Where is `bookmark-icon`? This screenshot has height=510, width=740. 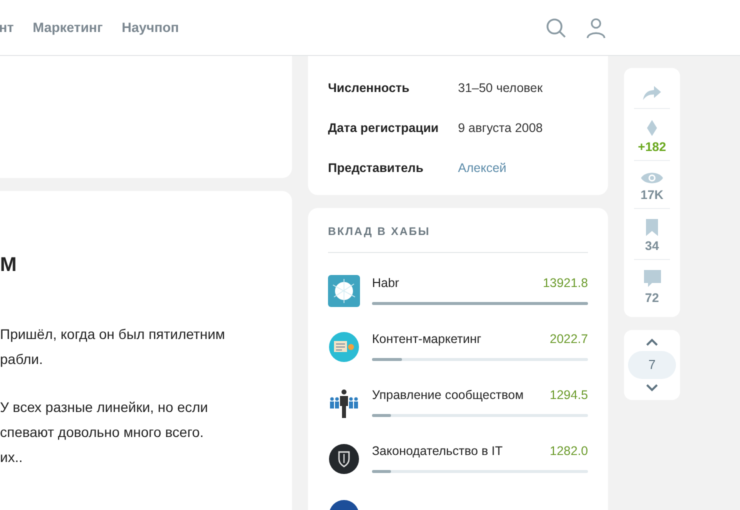
bookmark-icon is located at coordinates (652, 227).